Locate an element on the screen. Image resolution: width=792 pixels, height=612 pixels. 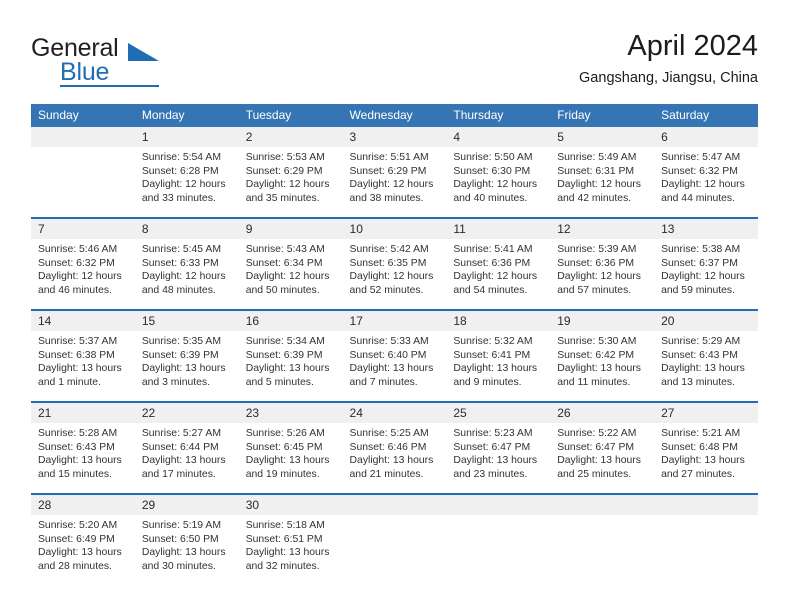
day-detail-line: and 32 minutes. is located at coordinates (282, 566).